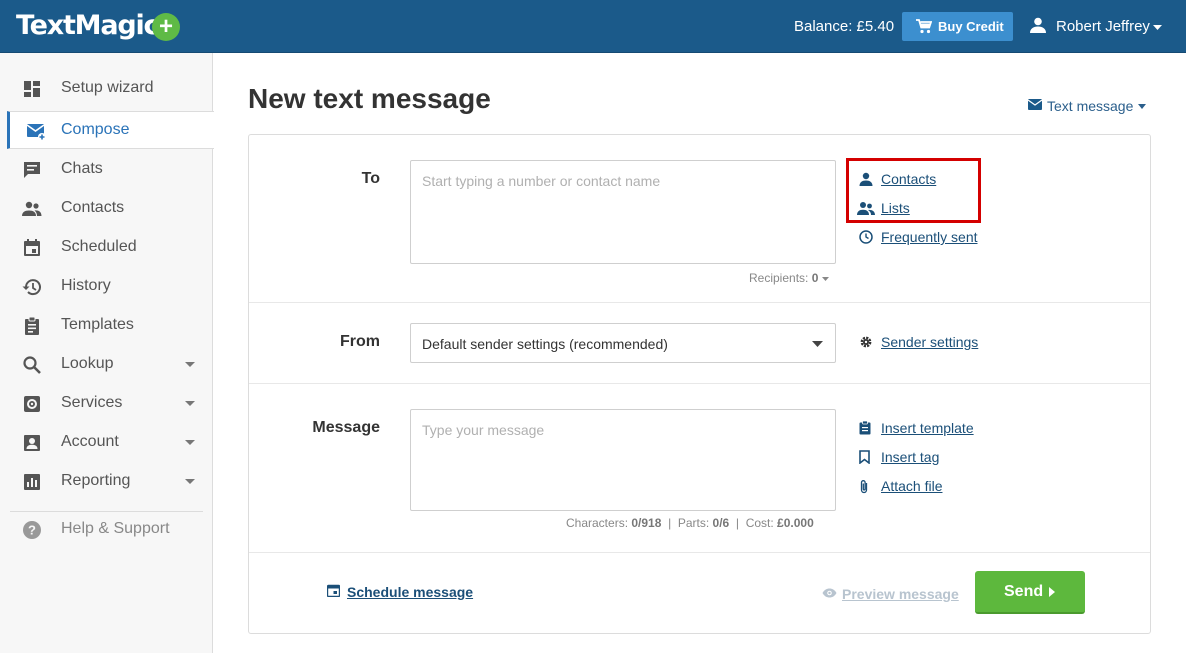  What do you see at coordinates (32, 89) in the screenshot?
I see `dashboard-icon` at bounding box center [32, 89].